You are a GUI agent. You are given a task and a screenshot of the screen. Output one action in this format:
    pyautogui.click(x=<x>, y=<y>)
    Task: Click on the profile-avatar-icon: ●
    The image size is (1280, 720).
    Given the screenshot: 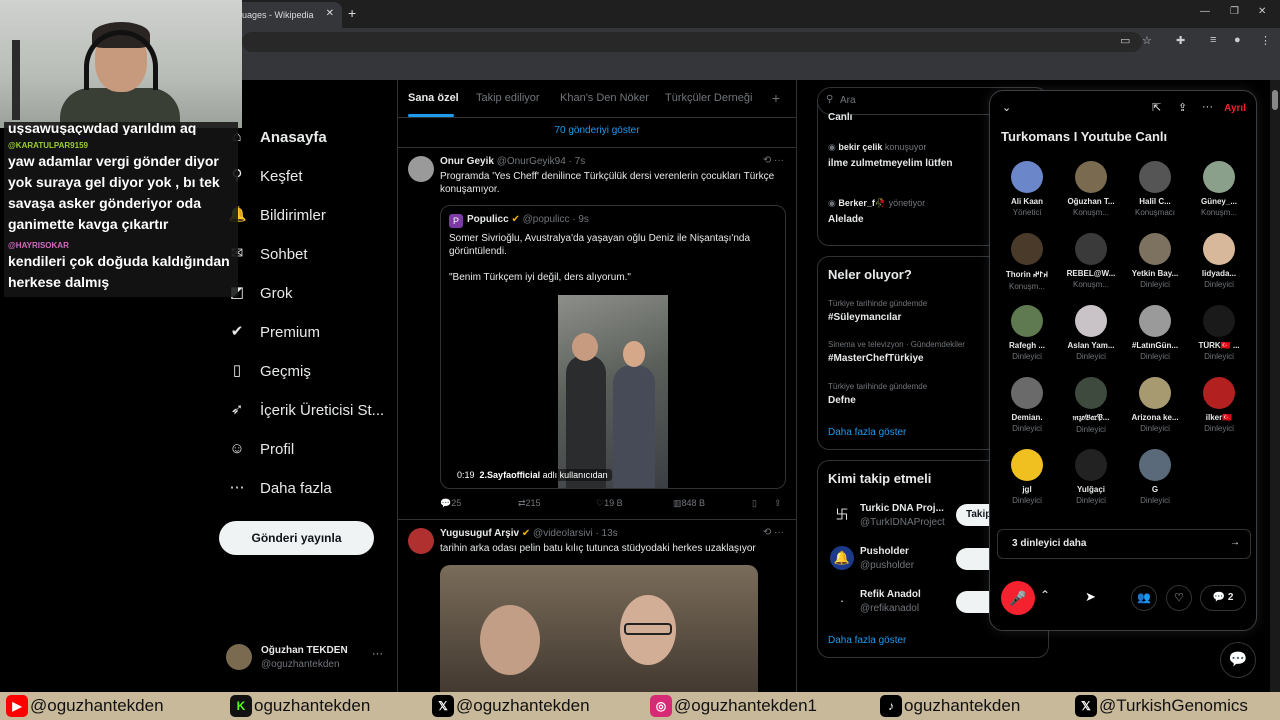 What is the action you would take?
    pyautogui.click(x=1237, y=40)
    